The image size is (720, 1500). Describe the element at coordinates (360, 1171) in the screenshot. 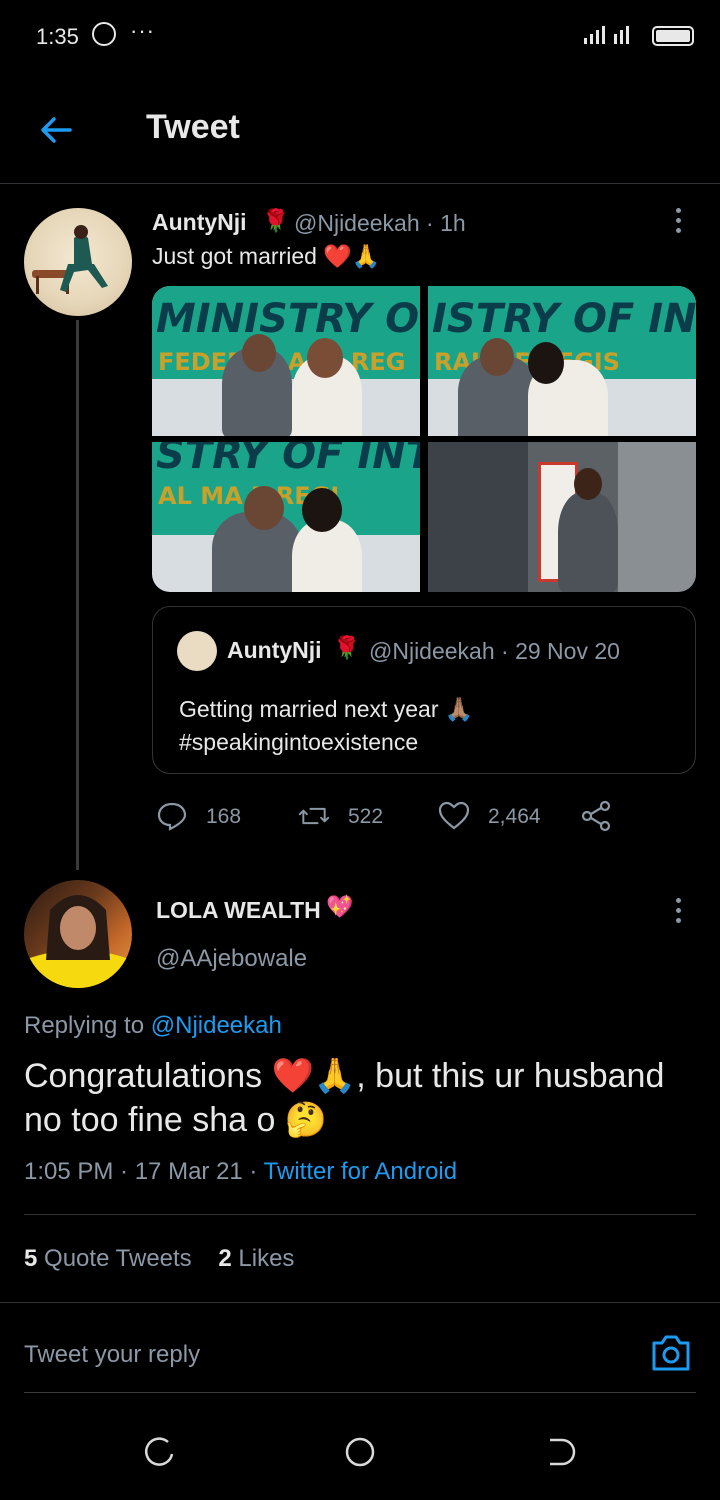

I see `tweet-source-link: Twitter for Android` at that location.